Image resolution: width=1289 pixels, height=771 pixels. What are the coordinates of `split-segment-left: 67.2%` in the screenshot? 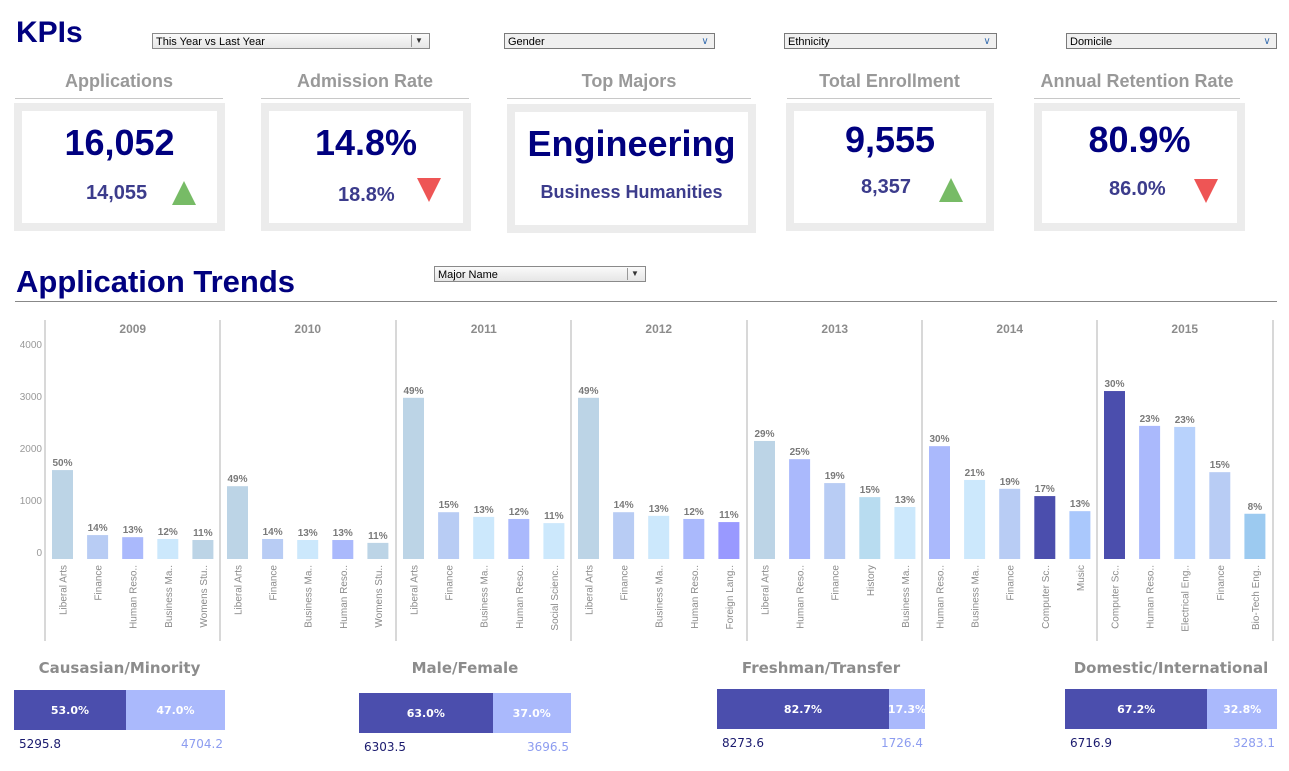 It's located at (1136, 709).